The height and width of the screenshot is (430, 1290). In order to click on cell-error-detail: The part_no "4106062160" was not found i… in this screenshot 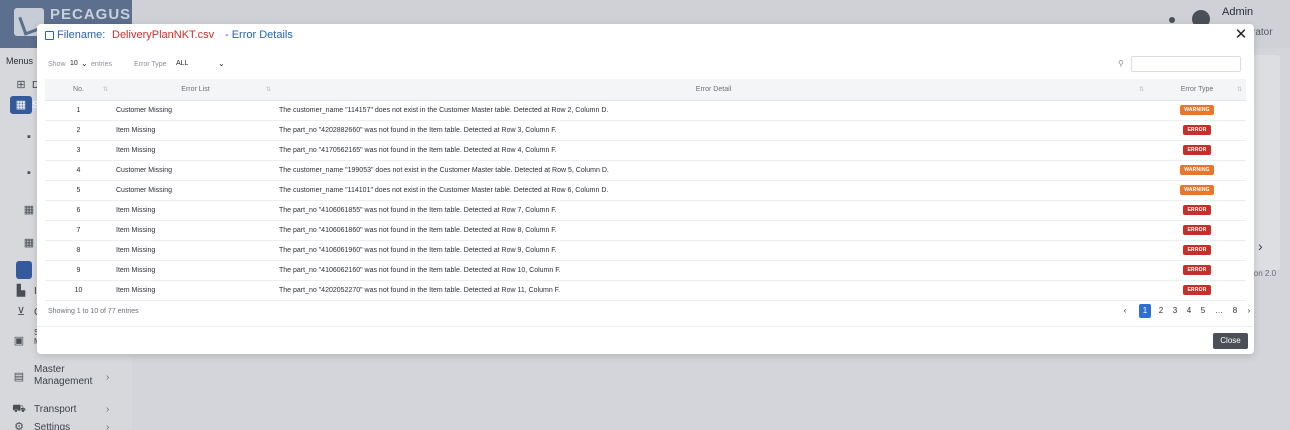, I will do `click(711, 270)`.